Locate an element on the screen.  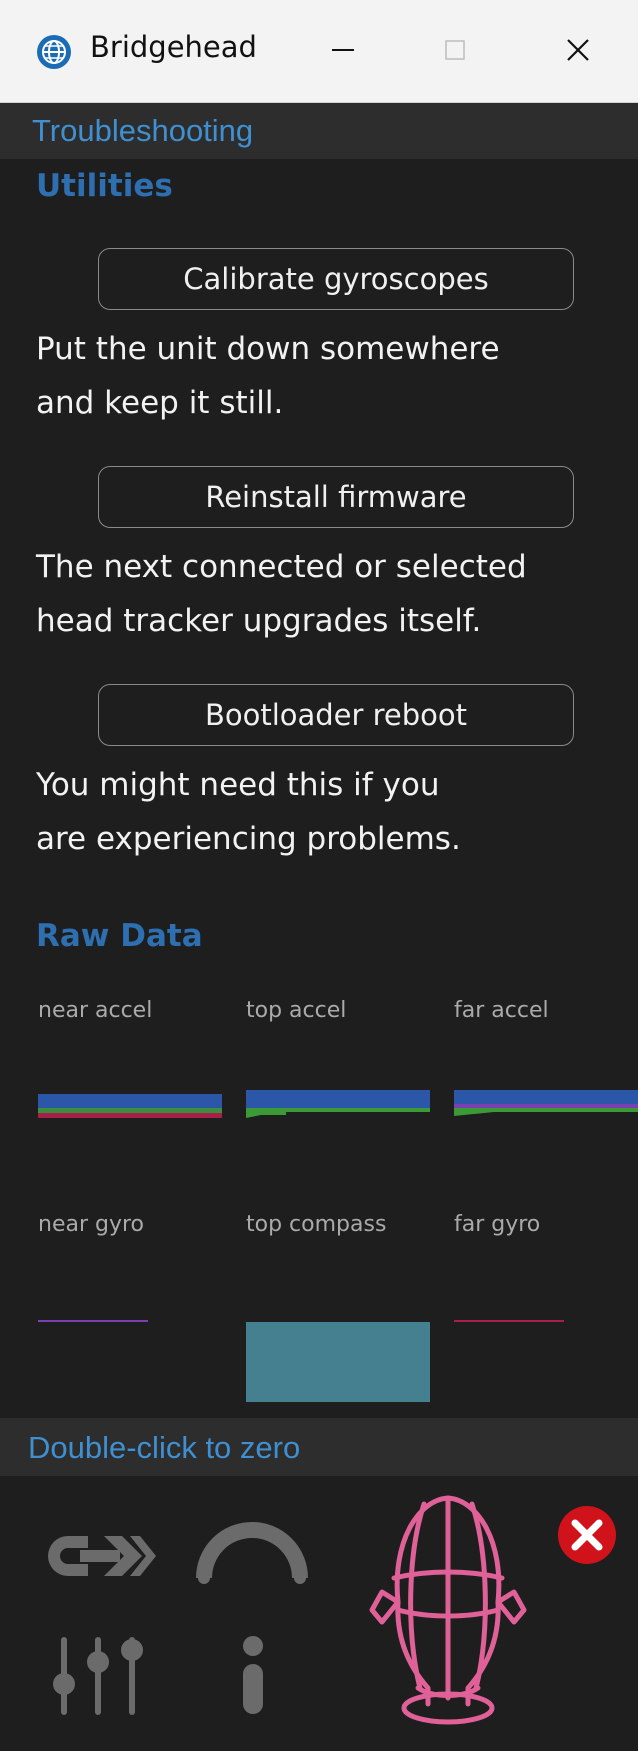
troubleshooting-title: Troubleshooting is located at coordinates (143, 130).